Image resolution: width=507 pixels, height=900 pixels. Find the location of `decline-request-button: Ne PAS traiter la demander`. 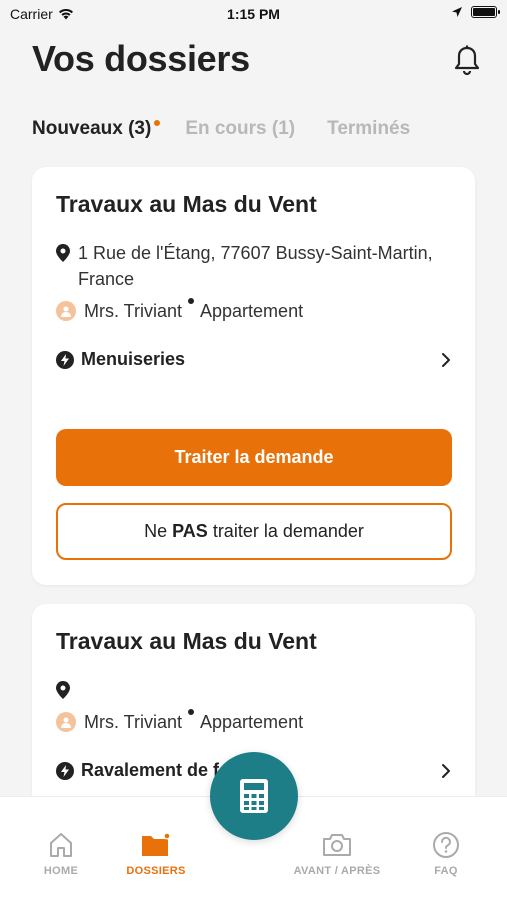

decline-request-button: Ne PAS traiter la demander is located at coordinates (254, 531).